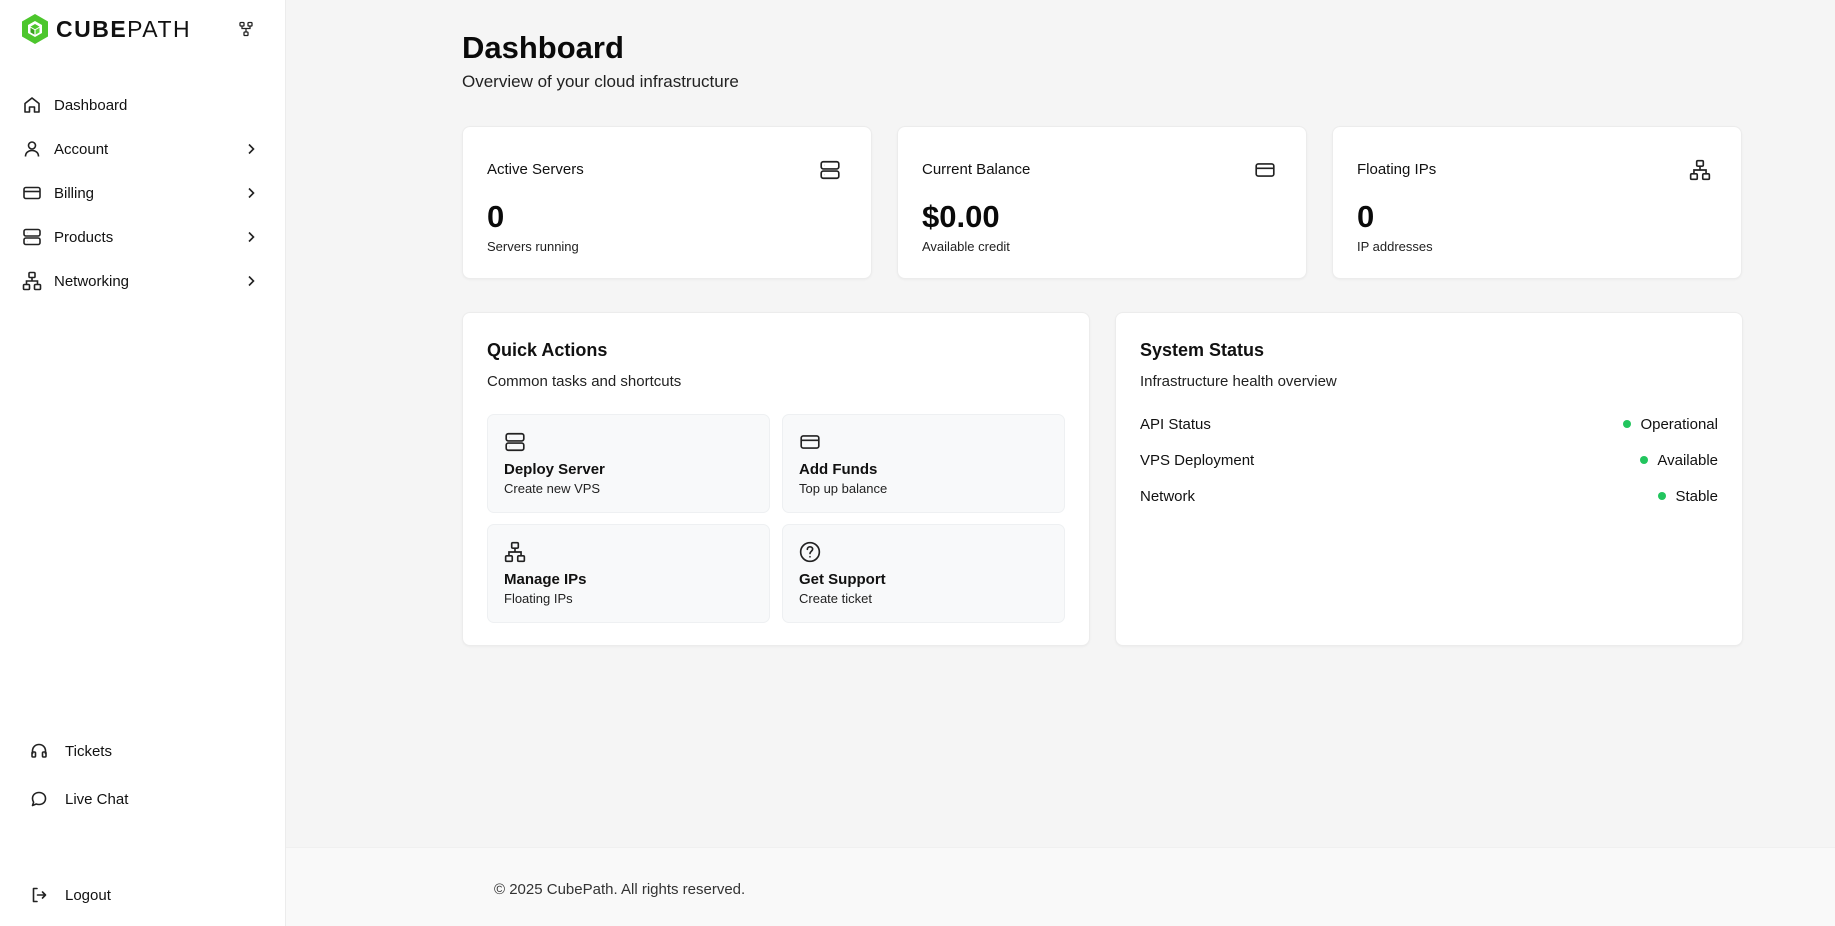  What do you see at coordinates (143, 799) in the screenshot?
I see `sidebar-item-live-chat: Live Chat` at bounding box center [143, 799].